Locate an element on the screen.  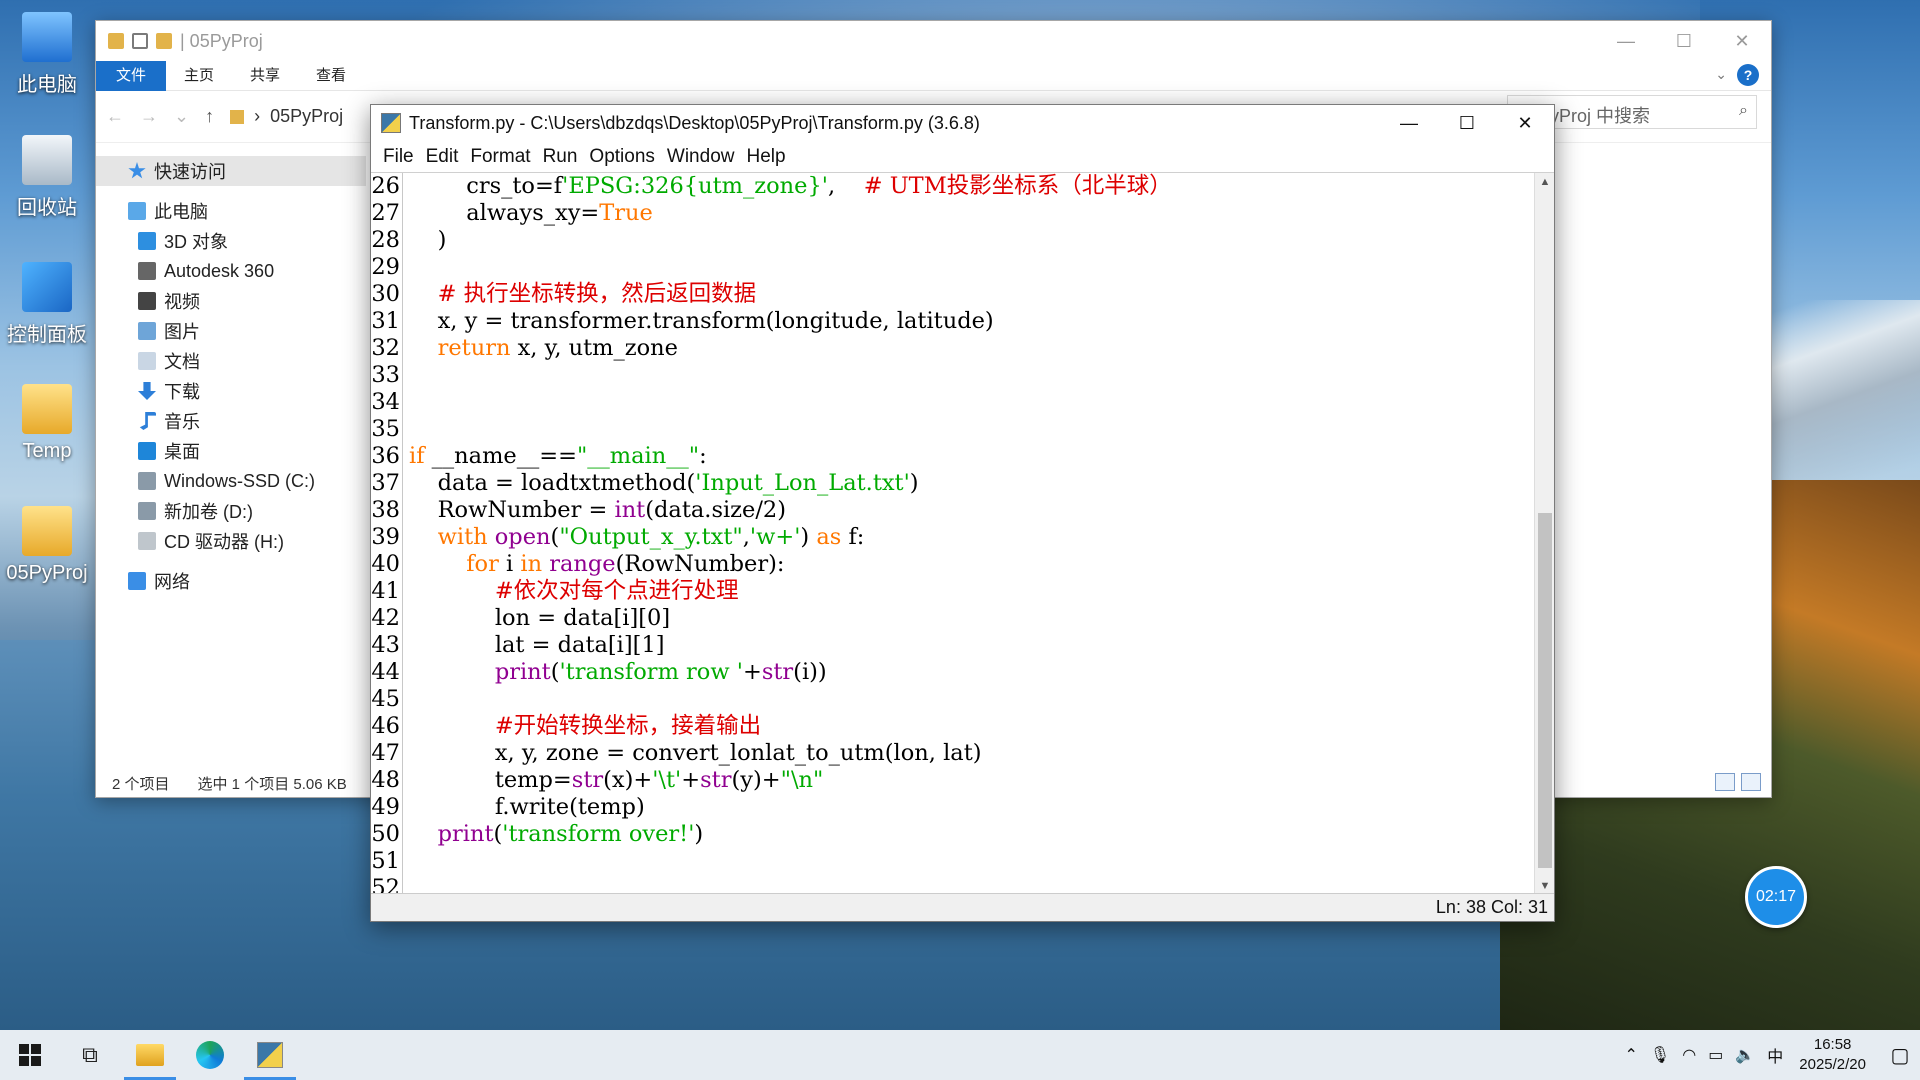
tab-file: 文件 is located at coordinates (131, 75).